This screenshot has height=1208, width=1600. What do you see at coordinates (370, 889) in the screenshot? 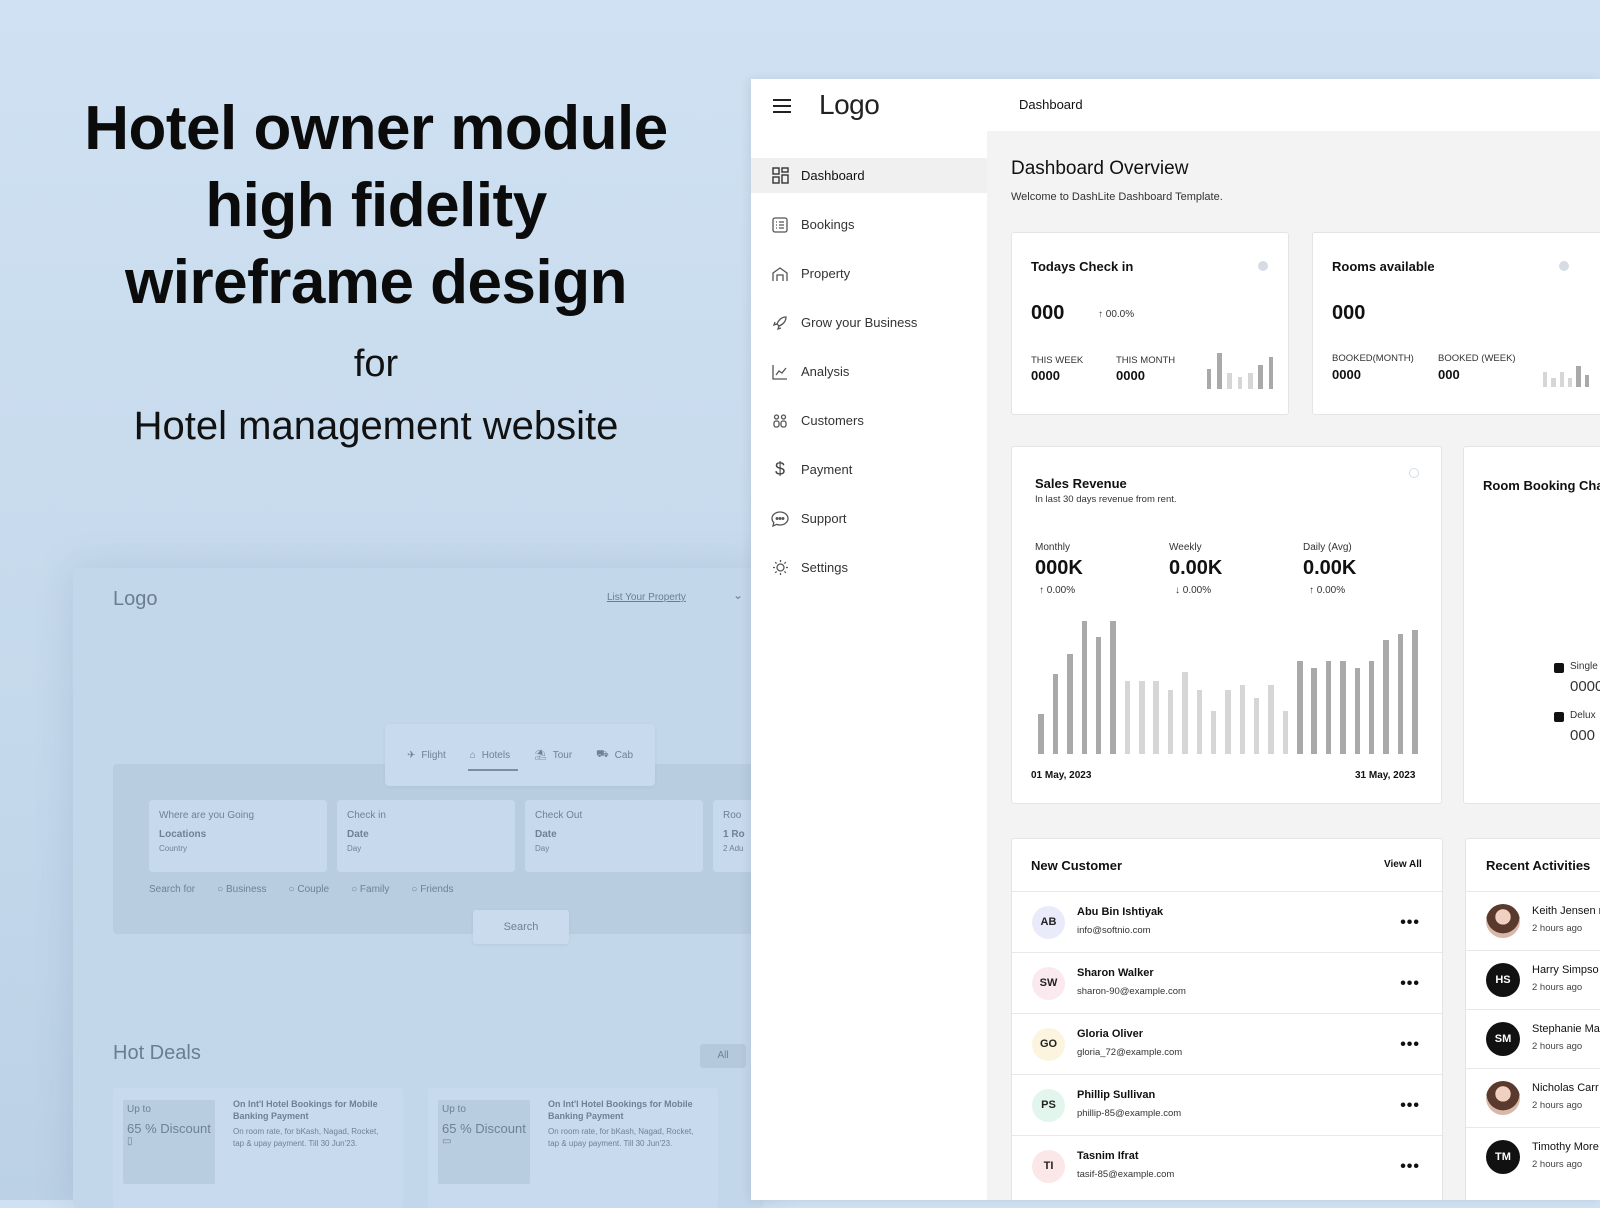
I see `radio-family: Family` at bounding box center [370, 889].